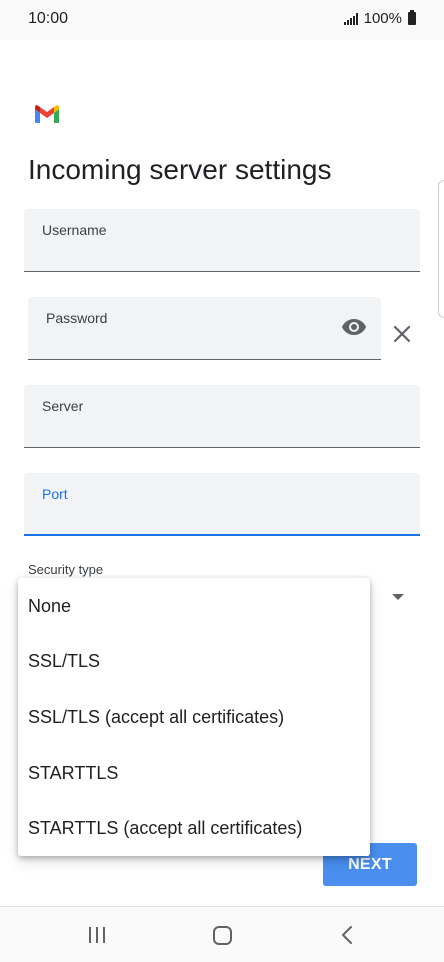  I want to click on menu-item-starttls-accept-all: STARTTLS (accept all certificates), so click(194, 828).